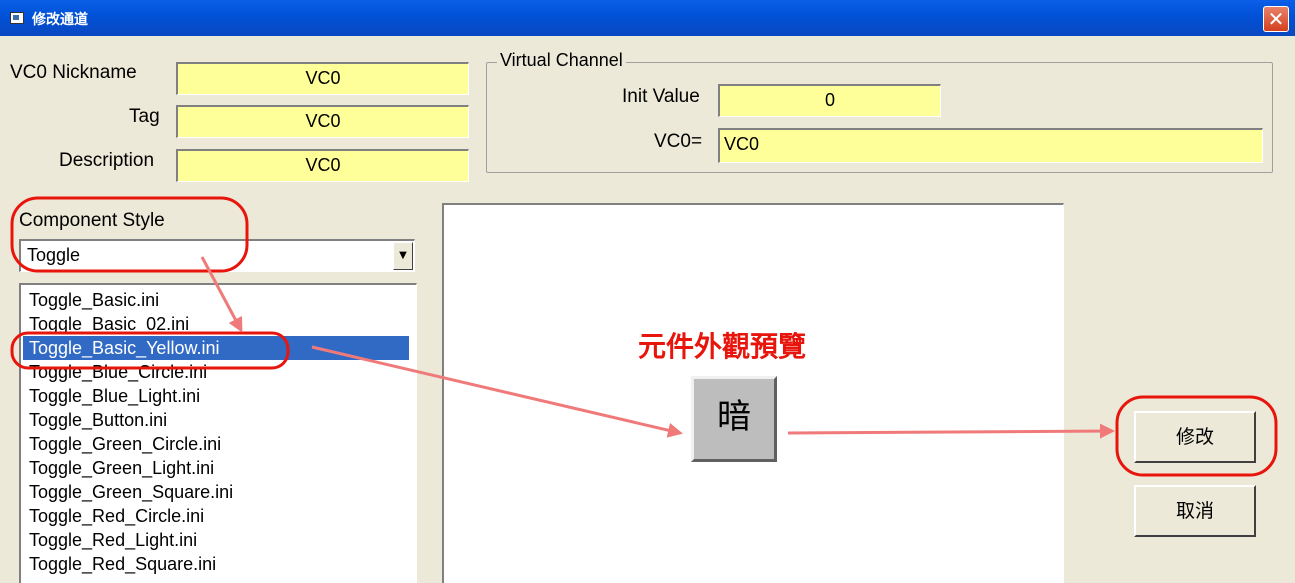 This screenshot has width=1295, height=583. Describe the element at coordinates (322, 165) in the screenshot. I see `description-field: VC0` at that location.